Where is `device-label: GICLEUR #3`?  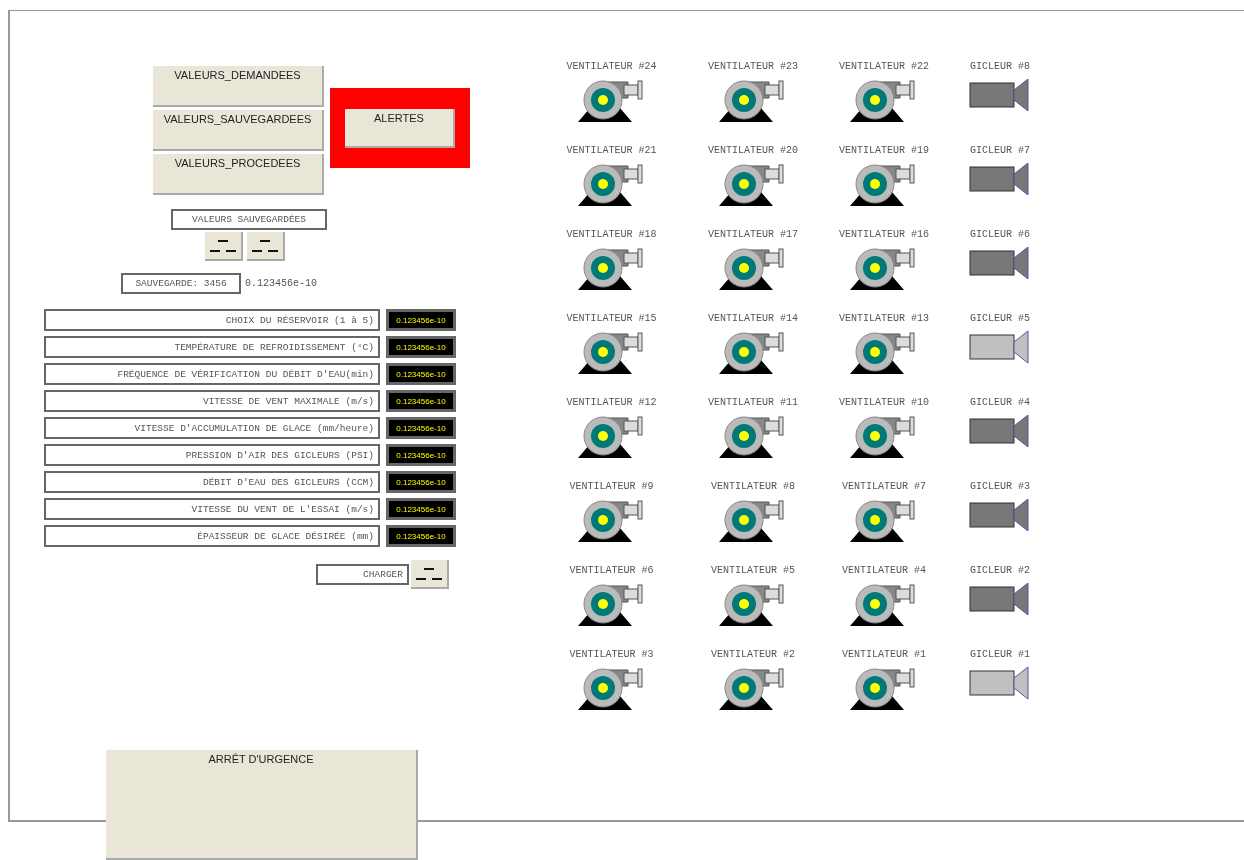
device-label: GICLEUR #3 is located at coordinates (1000, 486).